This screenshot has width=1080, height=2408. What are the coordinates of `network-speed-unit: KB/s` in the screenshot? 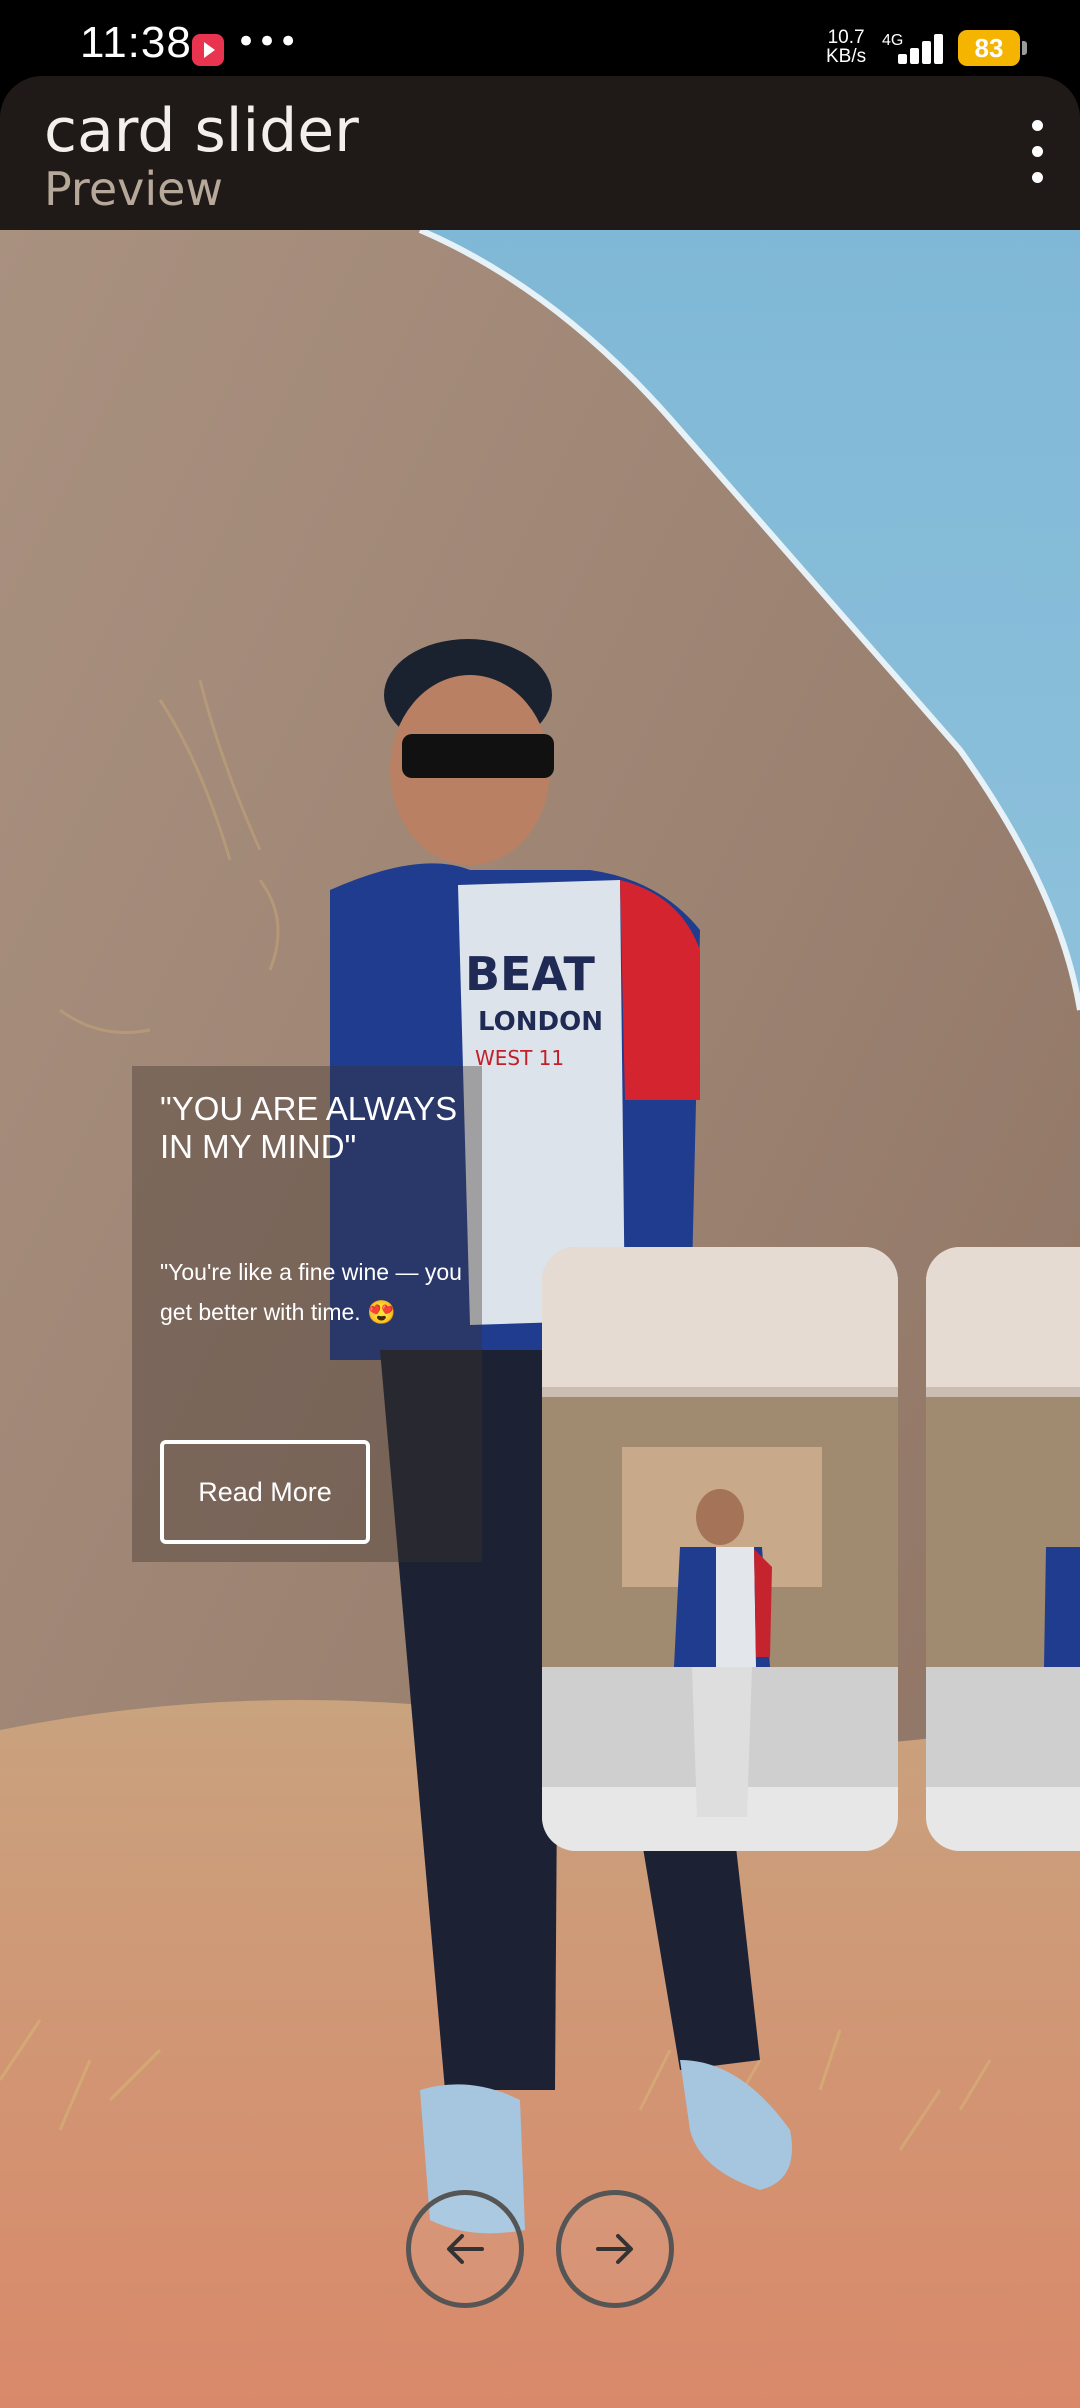 It's located at (846, 56).